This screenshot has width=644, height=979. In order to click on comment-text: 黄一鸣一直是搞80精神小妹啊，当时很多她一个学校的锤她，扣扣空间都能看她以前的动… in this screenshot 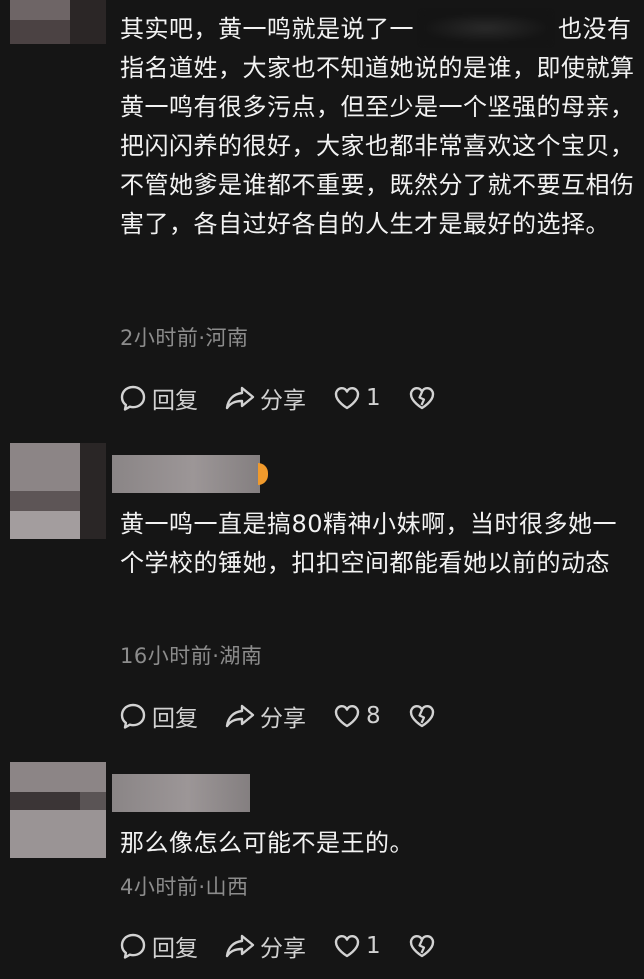, I will do `click(369, 543)`.